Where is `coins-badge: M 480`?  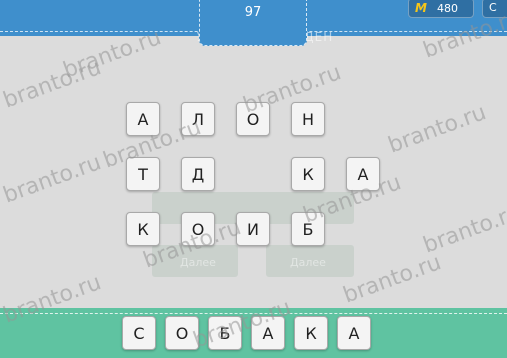 coins-badge: M 480 is located at coordinates (441, 9).